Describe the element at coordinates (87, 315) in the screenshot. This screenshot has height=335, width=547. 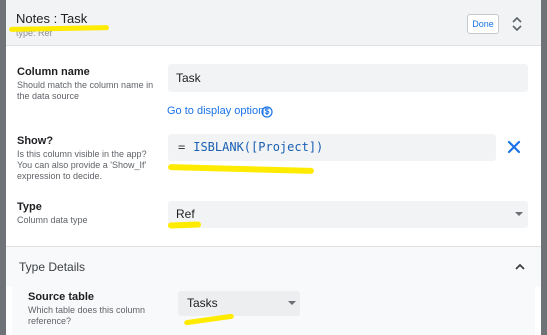
I see `source-table-description: Which table does this column reference?` at that location.